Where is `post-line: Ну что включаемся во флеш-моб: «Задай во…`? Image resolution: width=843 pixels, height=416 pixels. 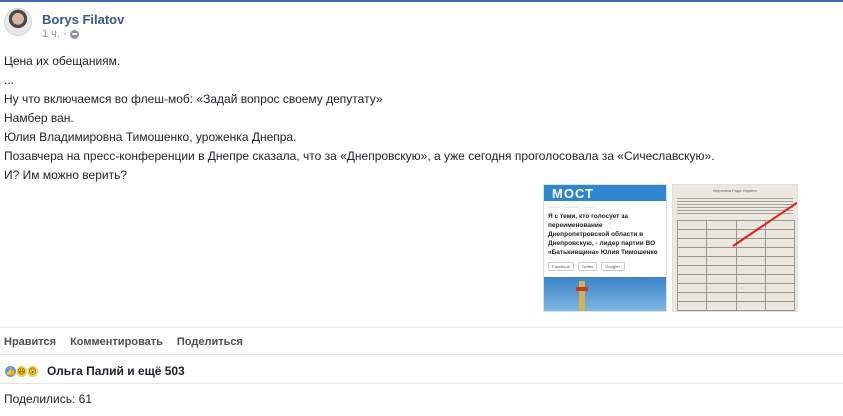
post-line: Ну что включаемся во флеш-моб: «Задай во… is located at coordinates (193, 99).